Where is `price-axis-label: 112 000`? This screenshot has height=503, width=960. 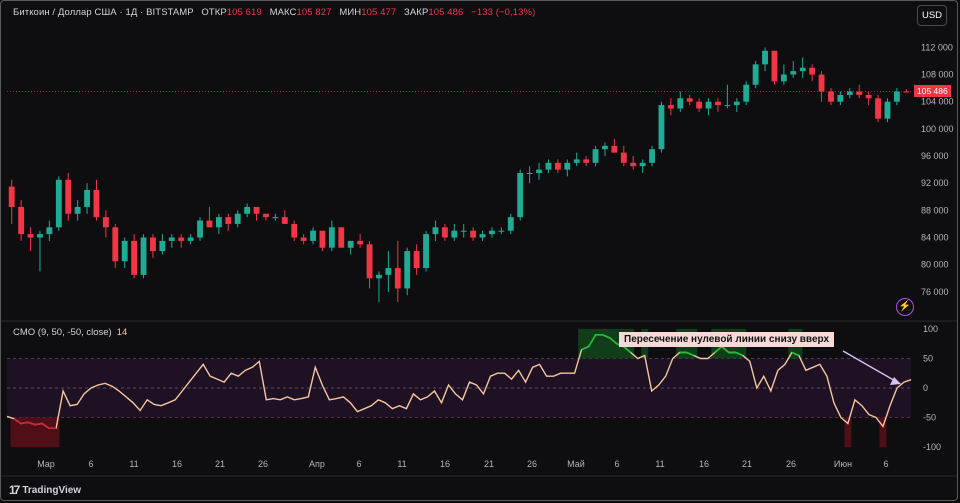
price-axis-label: 112 000 is located at coordinates (937, 47).